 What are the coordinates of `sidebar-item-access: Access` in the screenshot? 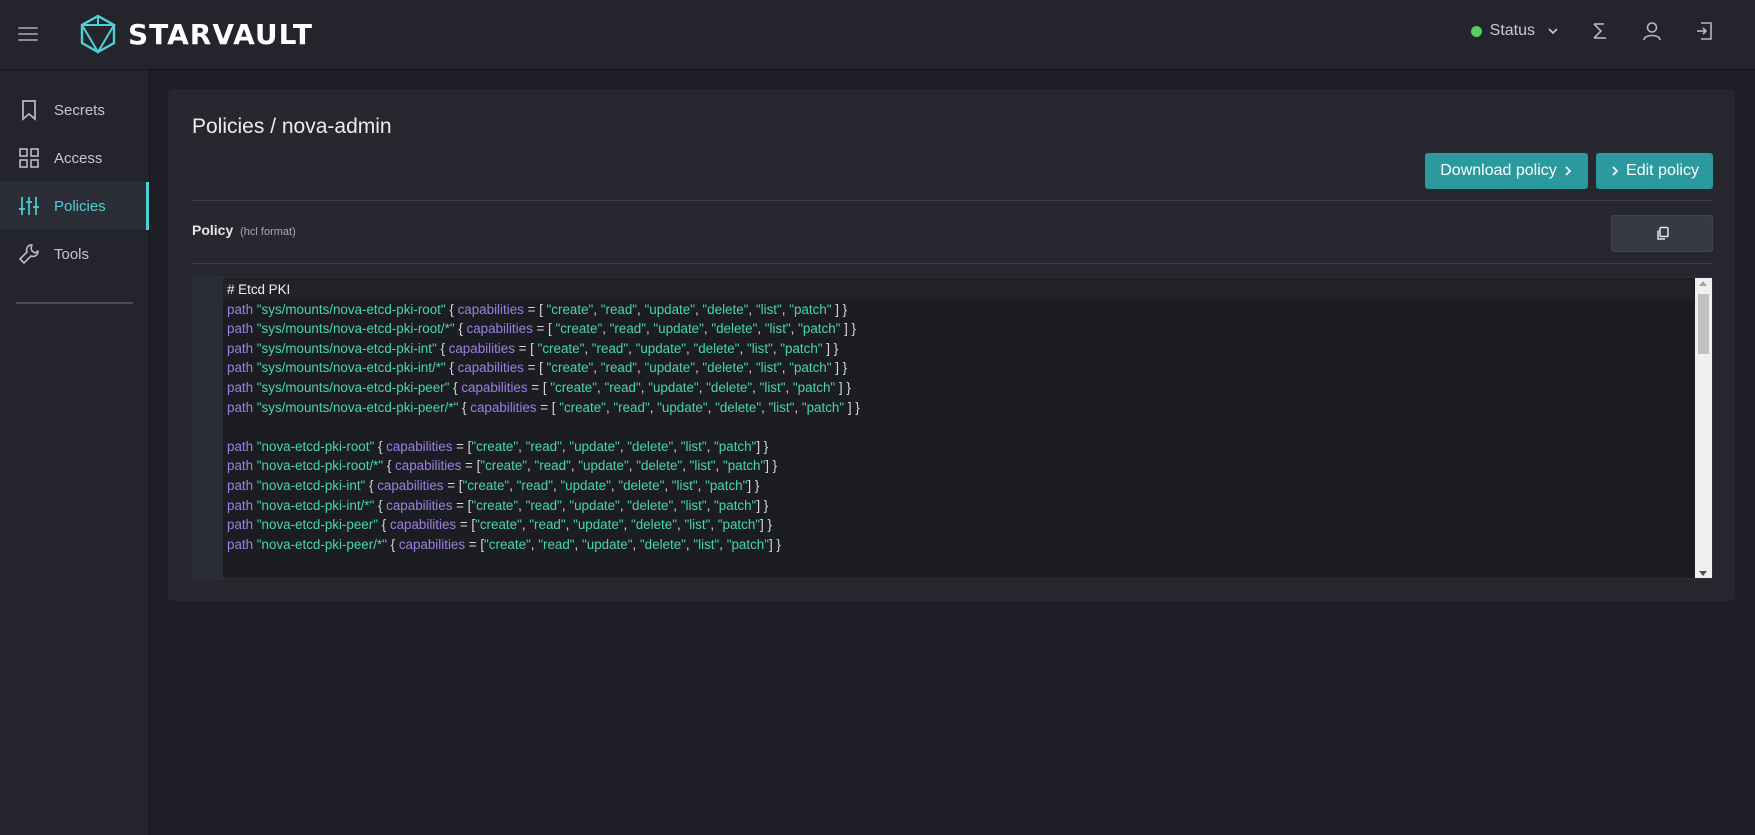 It's located at (74, 158).